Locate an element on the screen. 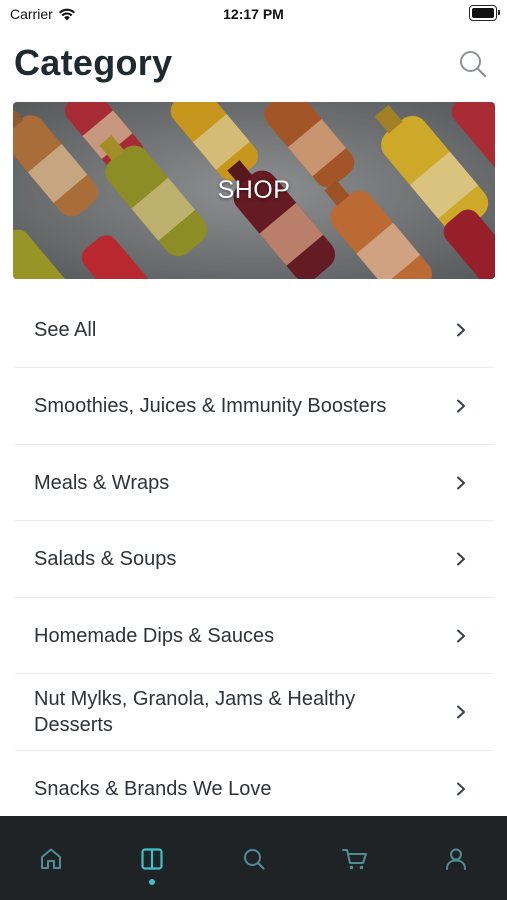 Image resolution: width=507 pixels, height=900 pixels. category-item-dips: Homemade Dips & Sauces is located at coordinates (254, 636).